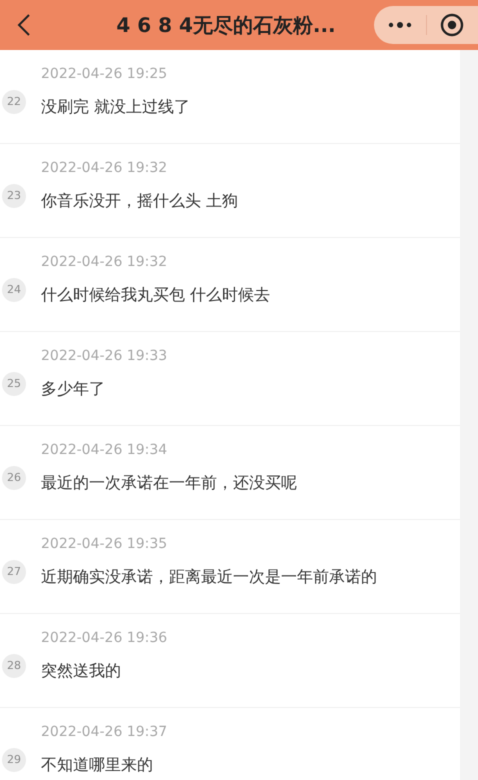 The image size is (478, 780). I want to click on message-time: 2022-04-26 19:36, so click(104, 638).